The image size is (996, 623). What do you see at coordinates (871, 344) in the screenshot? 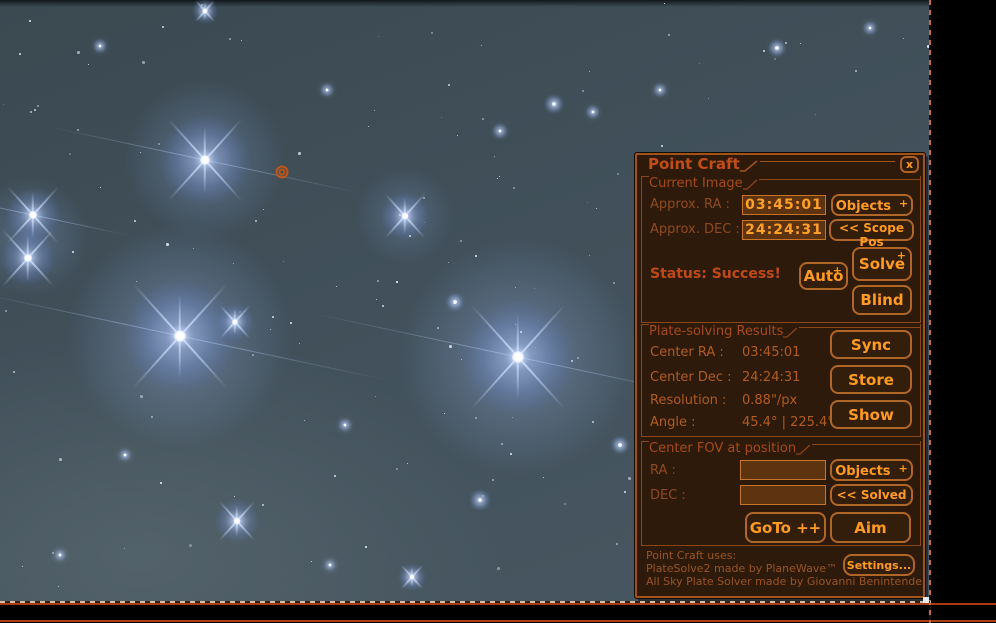
I see `sync-button: Sync` at bounding box center [871, 344].